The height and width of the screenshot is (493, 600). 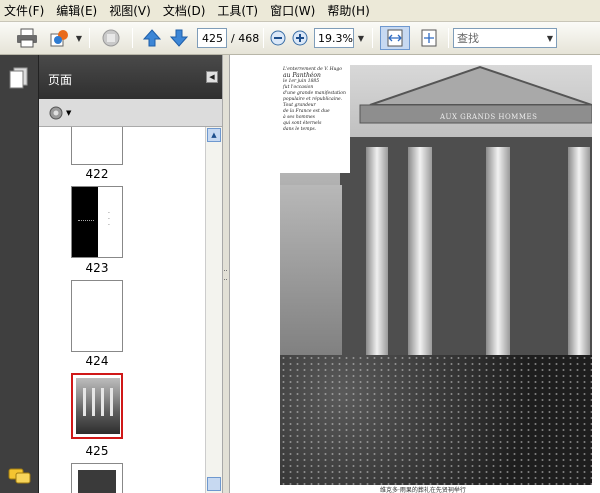 What do you see at coordinates (245, 38) in the screenshot?
I see `total-pages: / 468` at bounding box center [245, 38].